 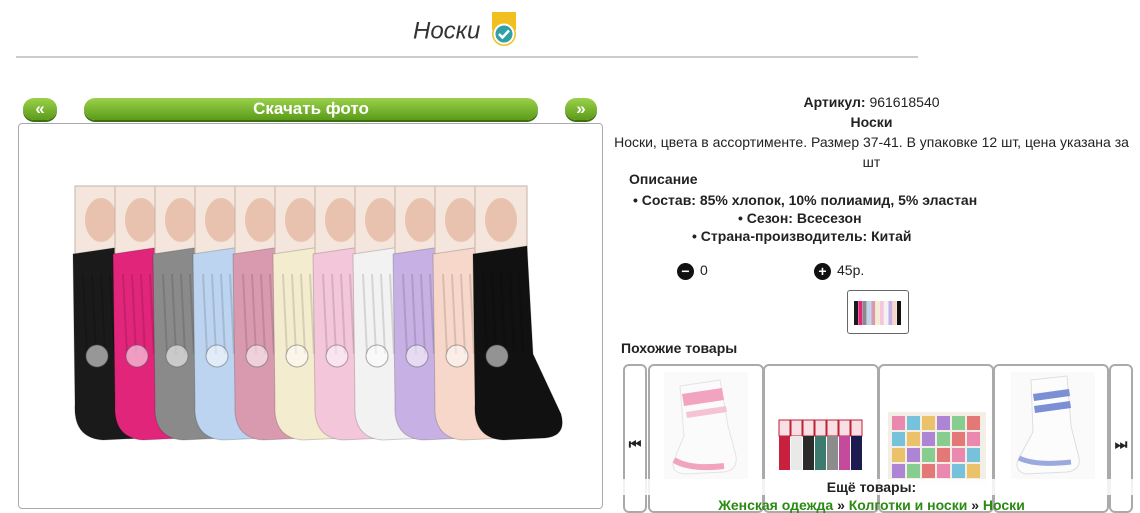 I want to click on skip-forward-icon: ⏭, so click(x=1121, y=444).